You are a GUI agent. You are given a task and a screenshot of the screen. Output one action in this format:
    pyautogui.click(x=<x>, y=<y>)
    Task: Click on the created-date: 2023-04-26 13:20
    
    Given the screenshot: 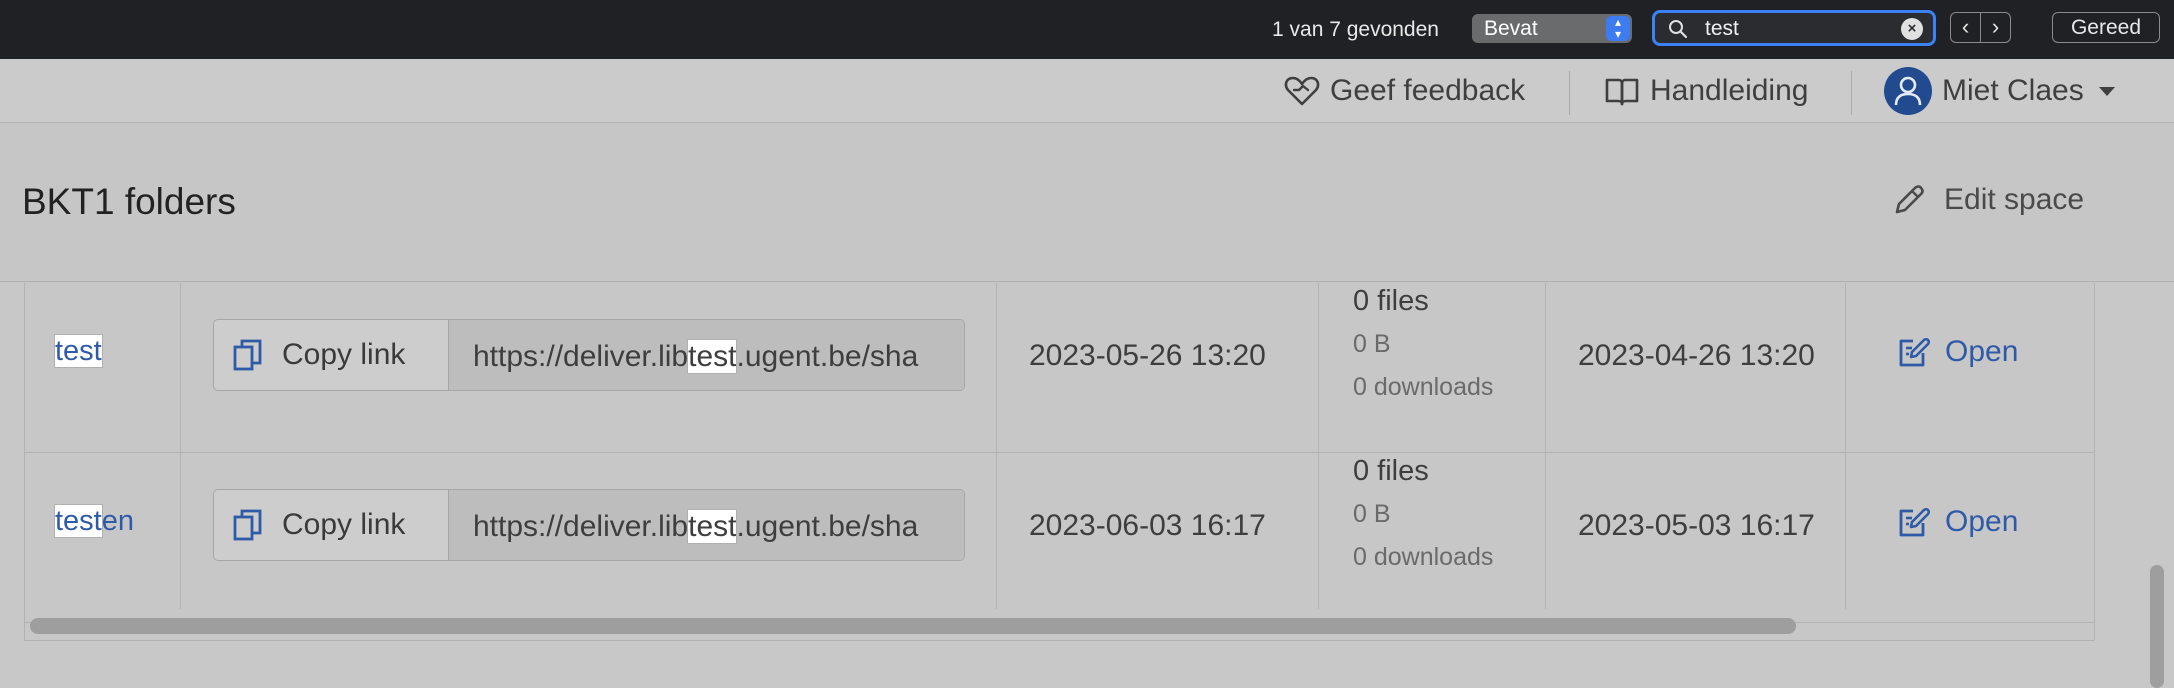 What is the action you would take?
    pyautogui.click(x=1696, y=355)
    